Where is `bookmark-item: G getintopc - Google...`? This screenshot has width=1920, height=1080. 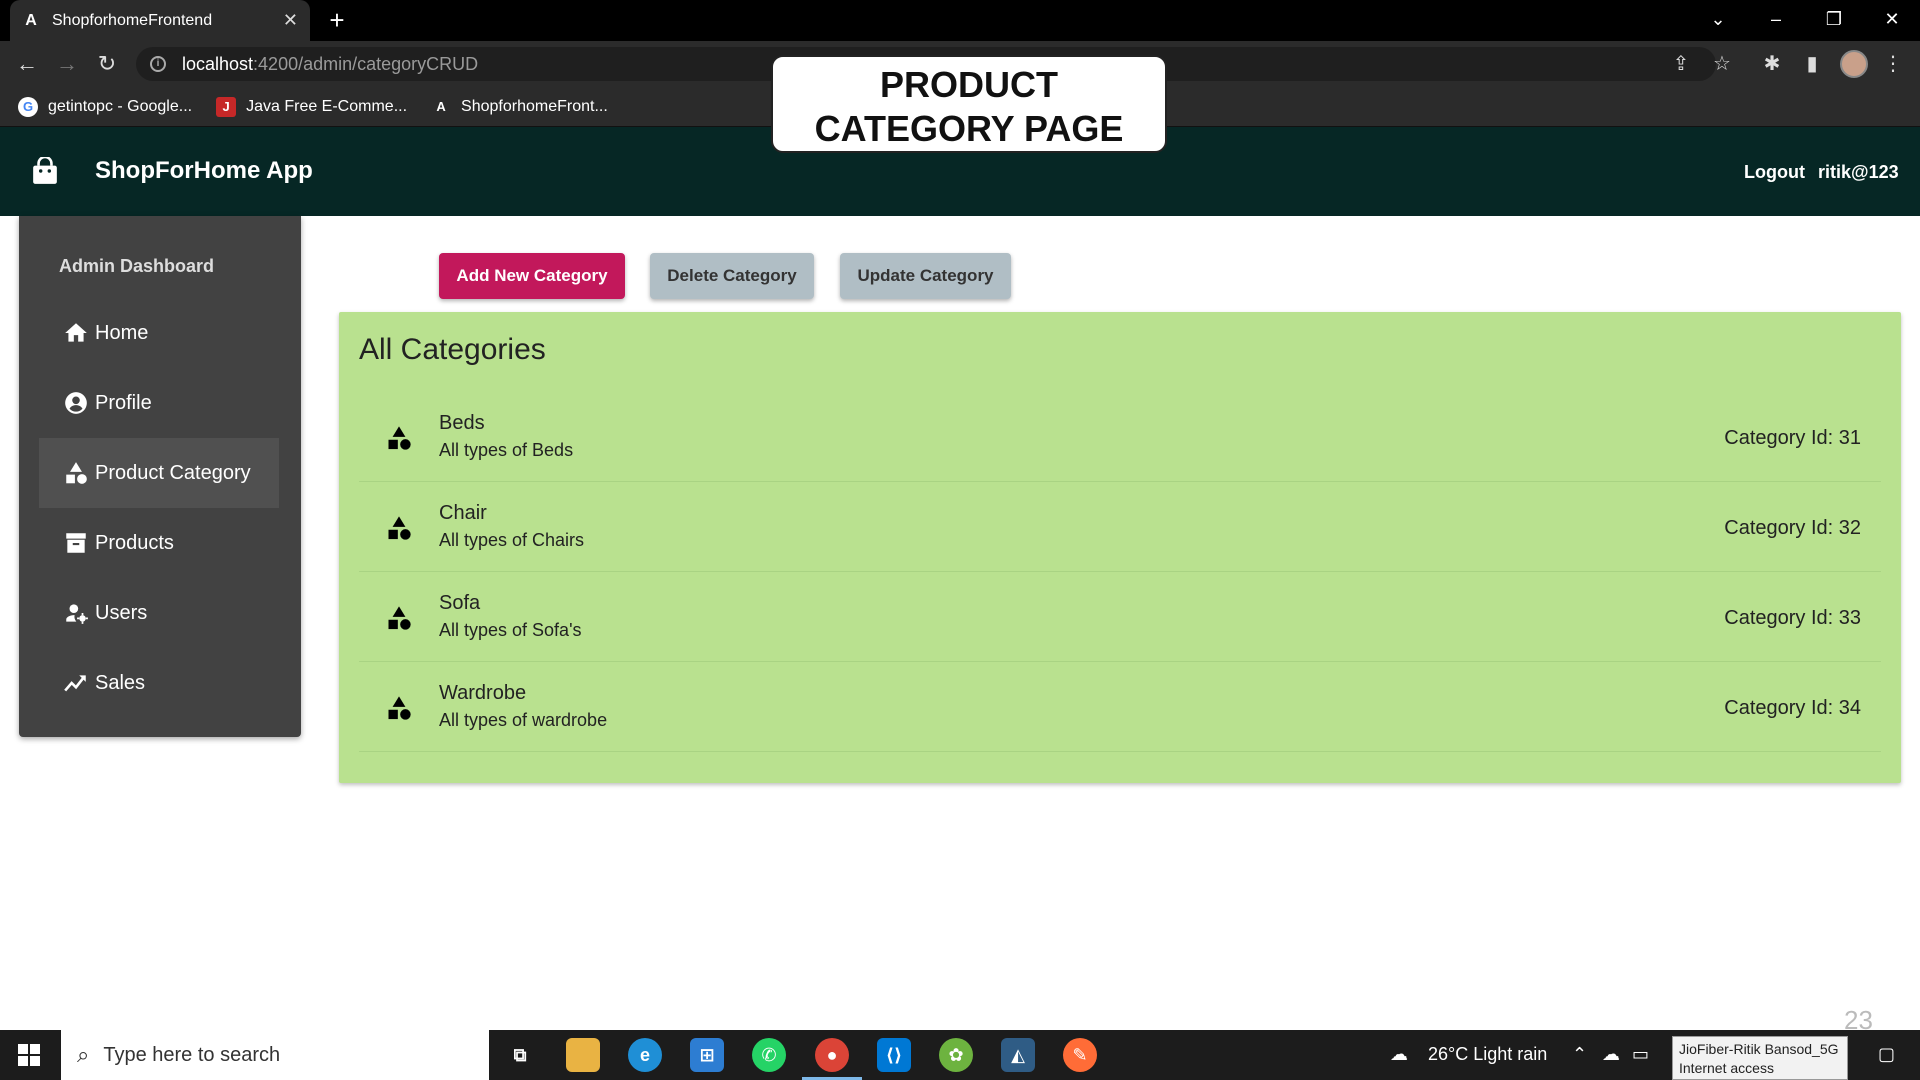
bookmark-item: G getintopc - Google... is located at coordinates (105, 106).